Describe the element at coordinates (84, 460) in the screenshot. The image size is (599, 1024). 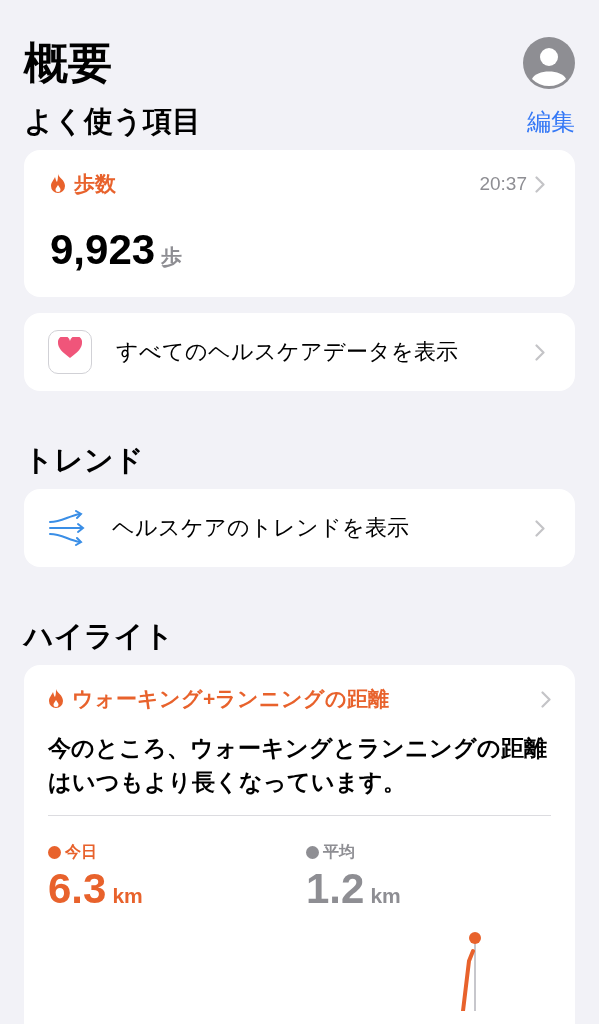
I see `section-title: トレンド` at that location.